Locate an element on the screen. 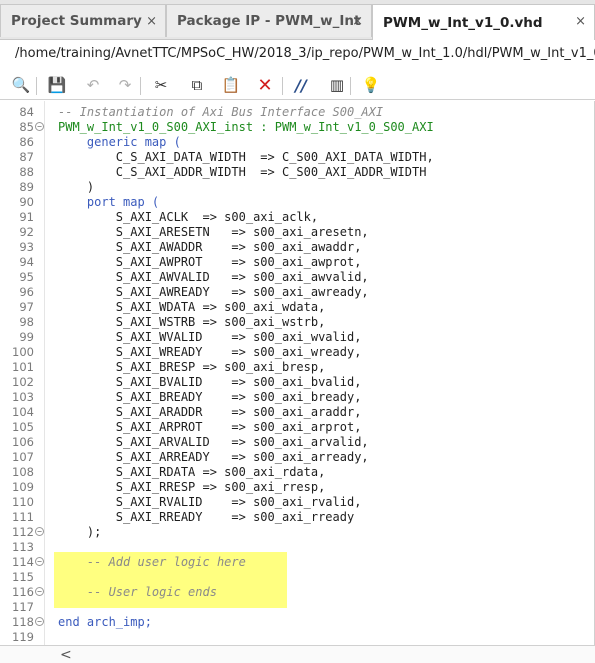  code-line: 99 S_AXI_WVALID => s00_axi_wvalid, is located at coordinates (297, 337).